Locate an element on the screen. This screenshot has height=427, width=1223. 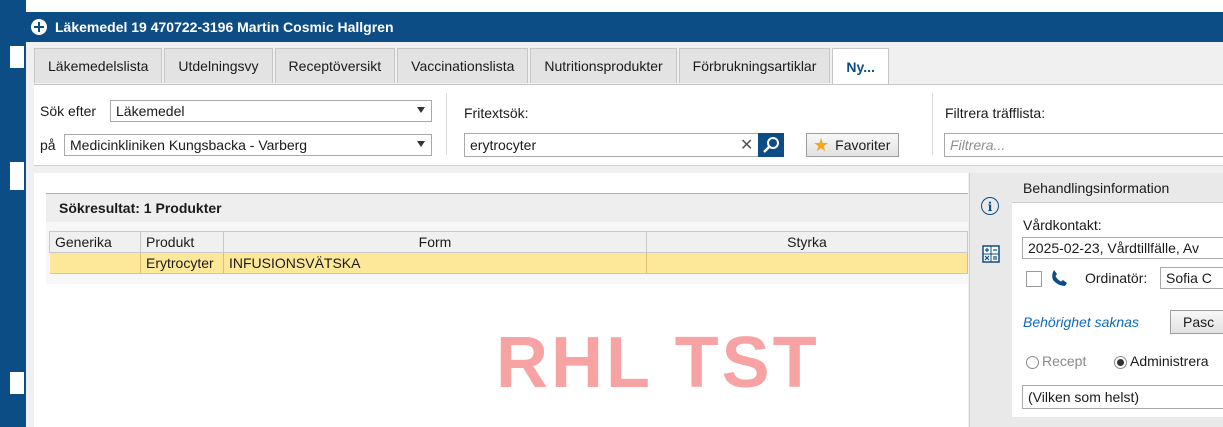
medical-cross-icon is located at coordinates (39, 27).